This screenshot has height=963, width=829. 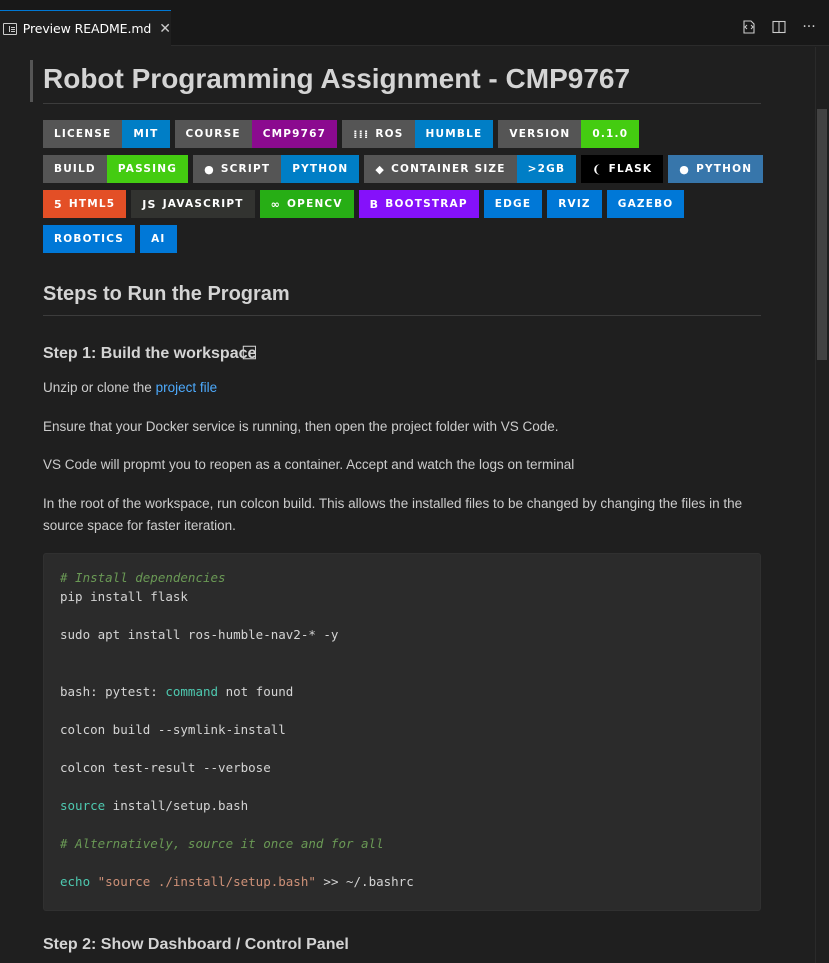 I want to click on badge-bootstrap: B BOOTSTRAP, so click(x=418, y=204).